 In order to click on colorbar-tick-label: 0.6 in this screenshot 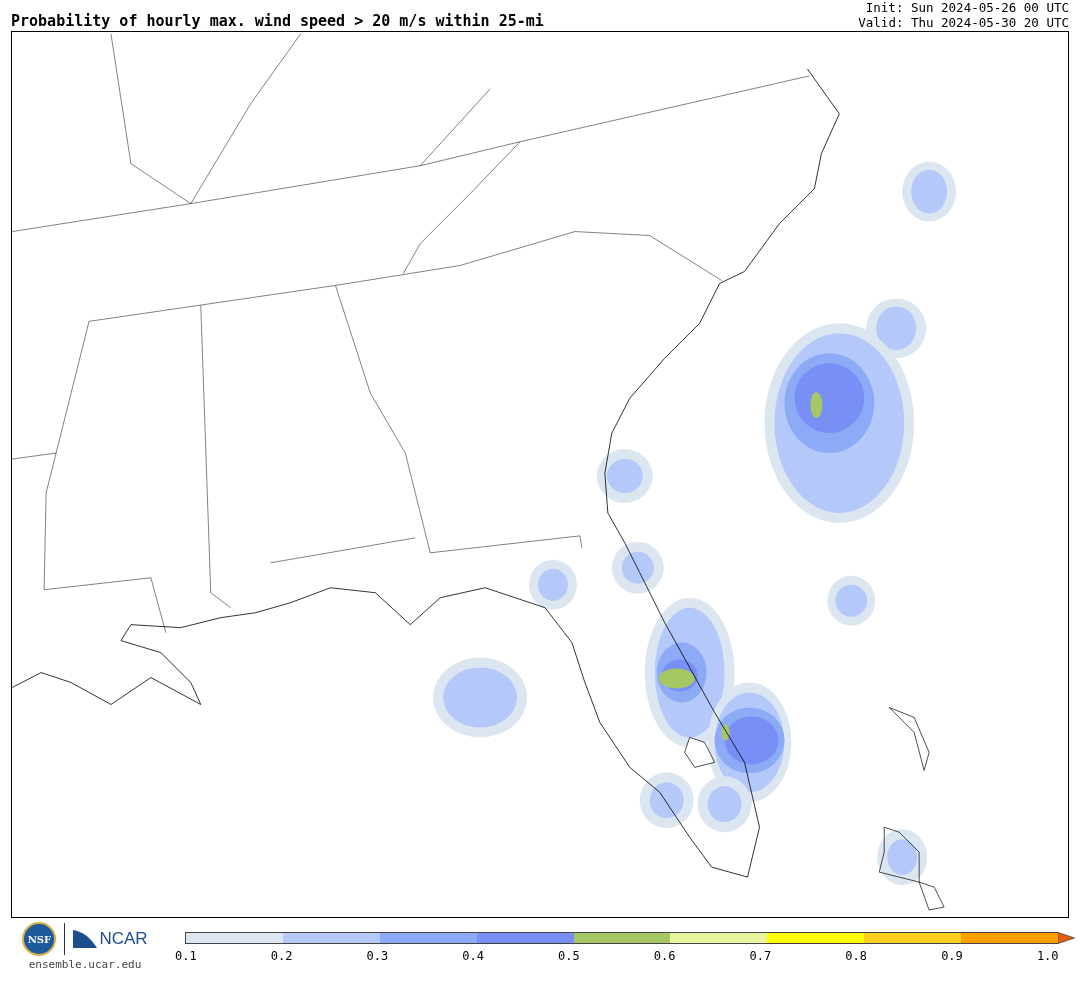, I will do `click(663, 956)`.